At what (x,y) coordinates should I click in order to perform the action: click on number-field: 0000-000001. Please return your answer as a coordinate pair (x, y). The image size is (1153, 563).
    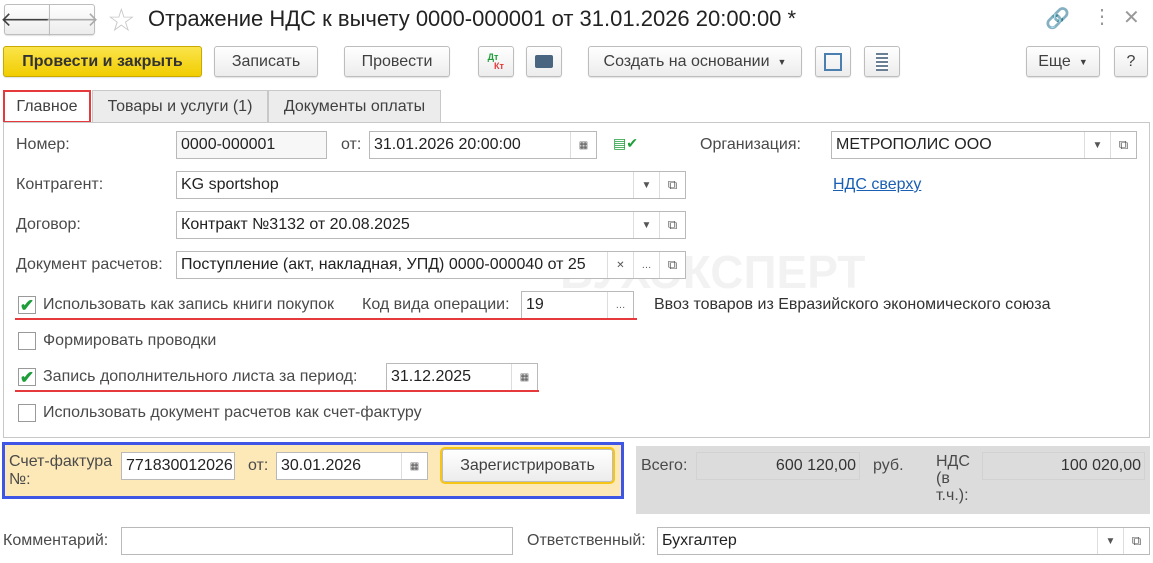
    Looking at the image, I should click on (251, 145).